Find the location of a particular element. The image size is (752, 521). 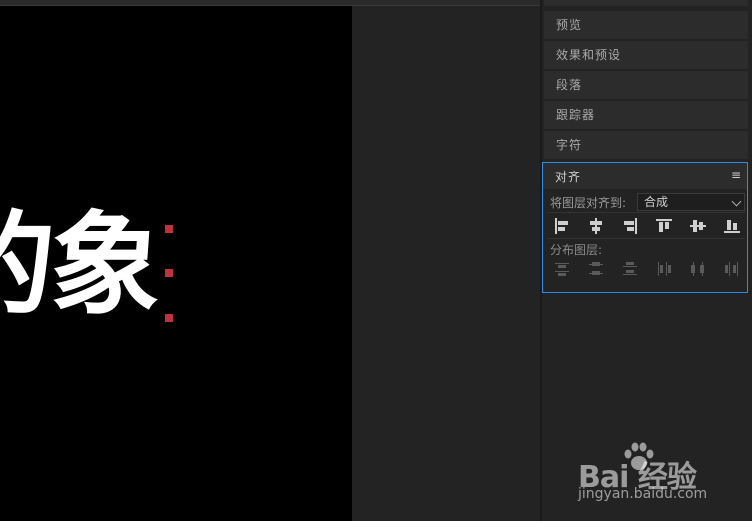

align-panel: 对齐 ≡ 将图层对齐到: 合成 分布图层: is located at coordinates (645, 227).